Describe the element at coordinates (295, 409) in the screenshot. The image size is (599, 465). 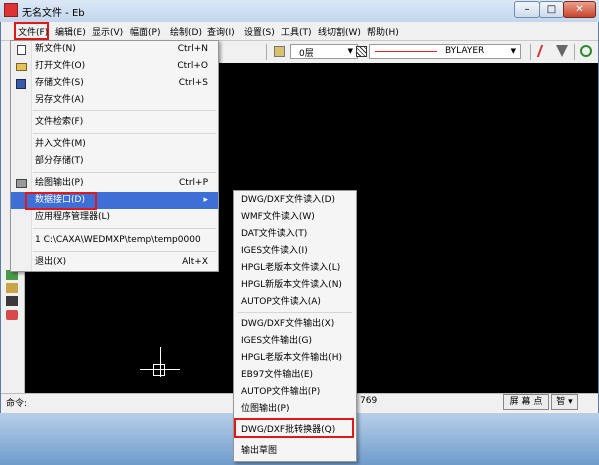
I see `submenu-item-bitmap-export: 位图输出(P)` at that location.